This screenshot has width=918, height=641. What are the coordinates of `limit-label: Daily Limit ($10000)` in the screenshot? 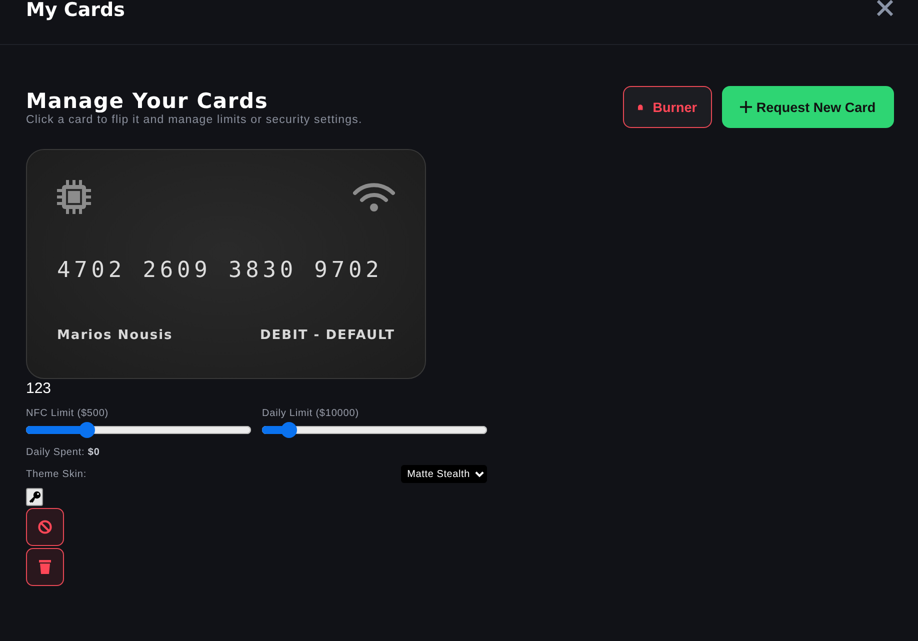 It's located at (311, 413).